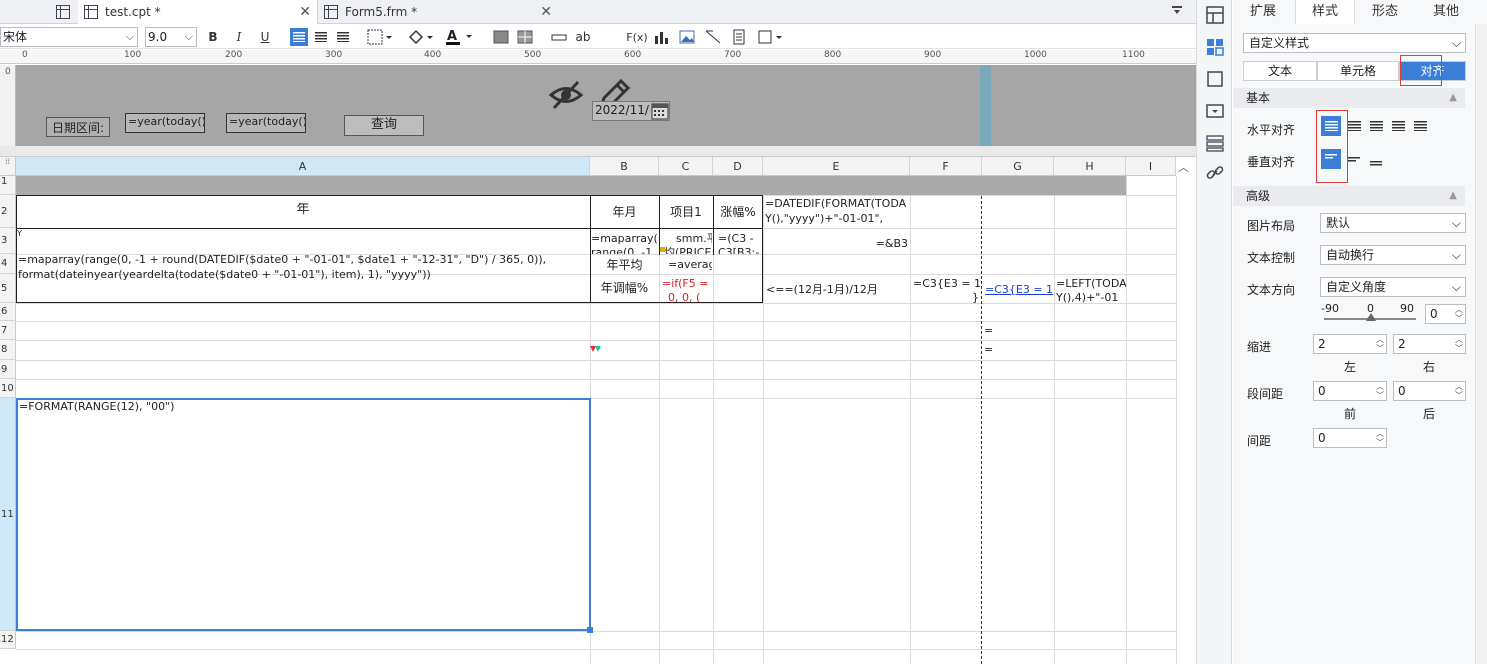 This screenshot has width=1487, height=664. I want to click on font-size-select: 9.0 ⌵, so click(171, 37).